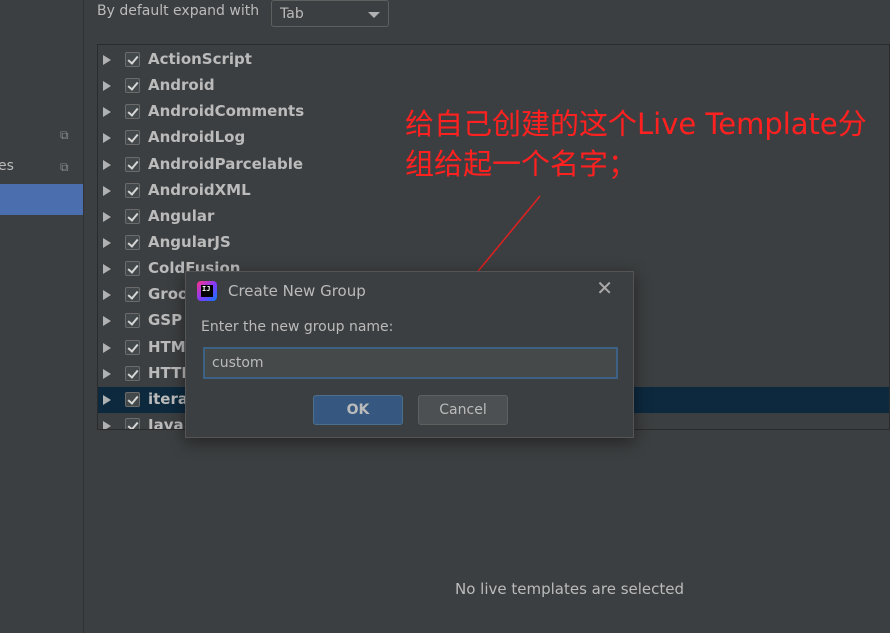 Image resolution: width=890 pixels, height=633 pixels. What do you see at coordinates (297, 327) in the screenshot?
I see `group-name-prompt: Enter the new group name:` at bounding box center [297, 327].